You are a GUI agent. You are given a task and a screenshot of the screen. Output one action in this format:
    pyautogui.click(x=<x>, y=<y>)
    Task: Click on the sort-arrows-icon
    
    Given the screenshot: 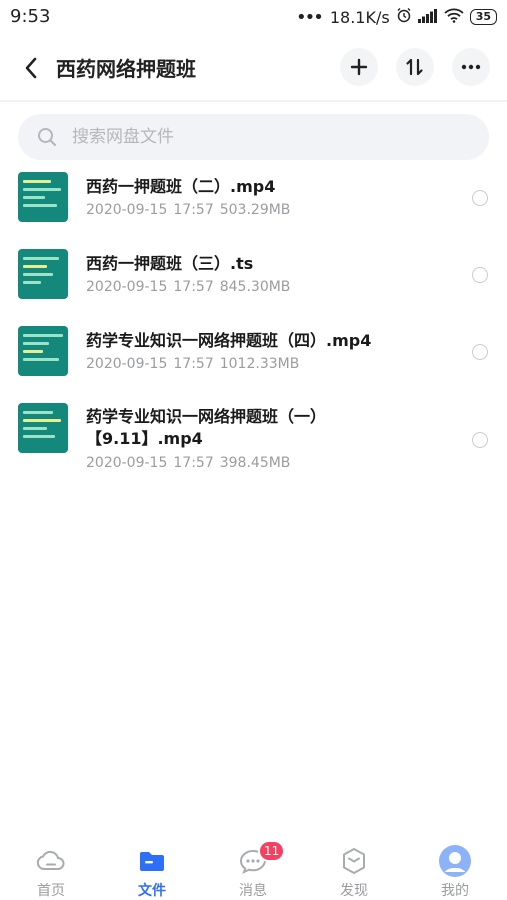 What is the action you would take?
    pyautogui.click(x=414, y=67)
    